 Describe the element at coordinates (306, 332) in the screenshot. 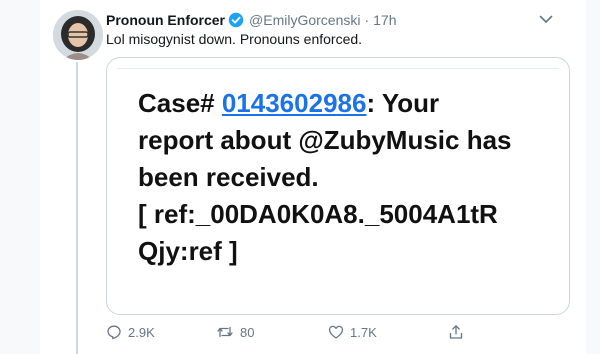

I see `action-bar: 2.9K 80 1.7K` at that location.